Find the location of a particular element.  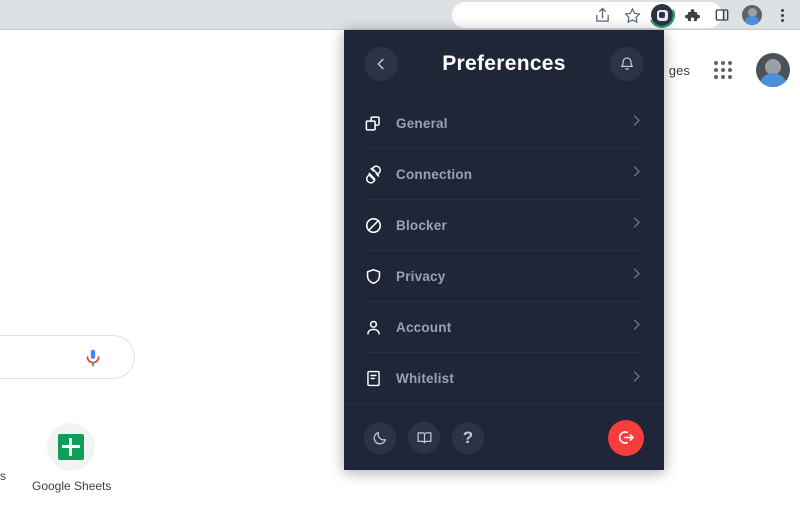

extensions-puzzle-icon is located at coordinates (692, 15).